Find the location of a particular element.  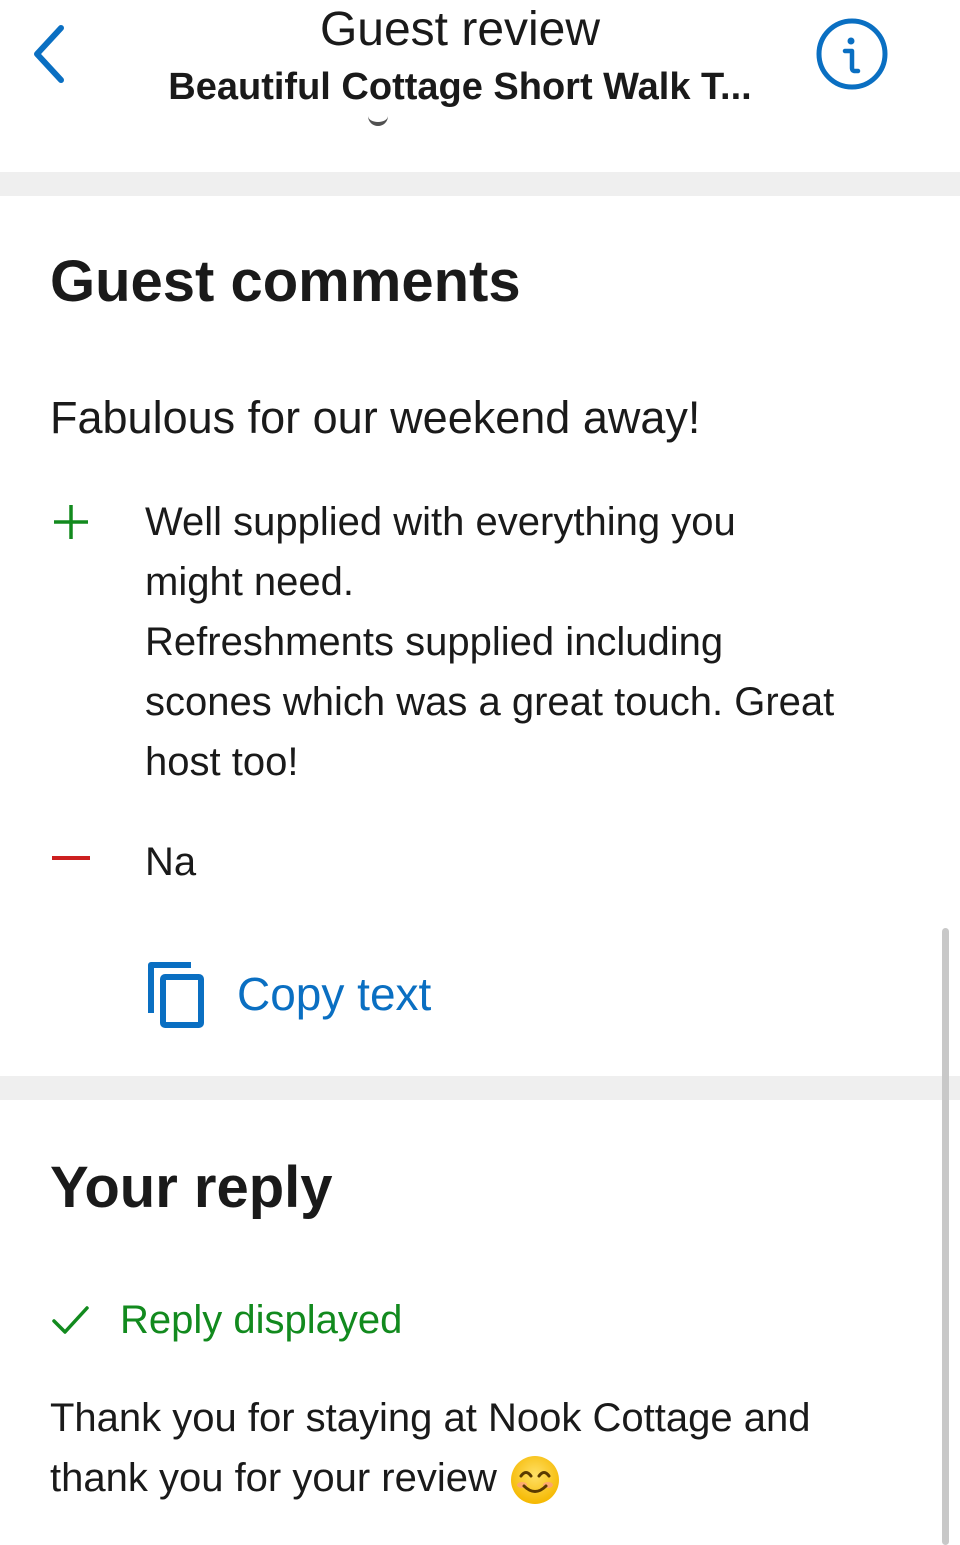

negative-comment: Na is located at coordinates (171, 862).